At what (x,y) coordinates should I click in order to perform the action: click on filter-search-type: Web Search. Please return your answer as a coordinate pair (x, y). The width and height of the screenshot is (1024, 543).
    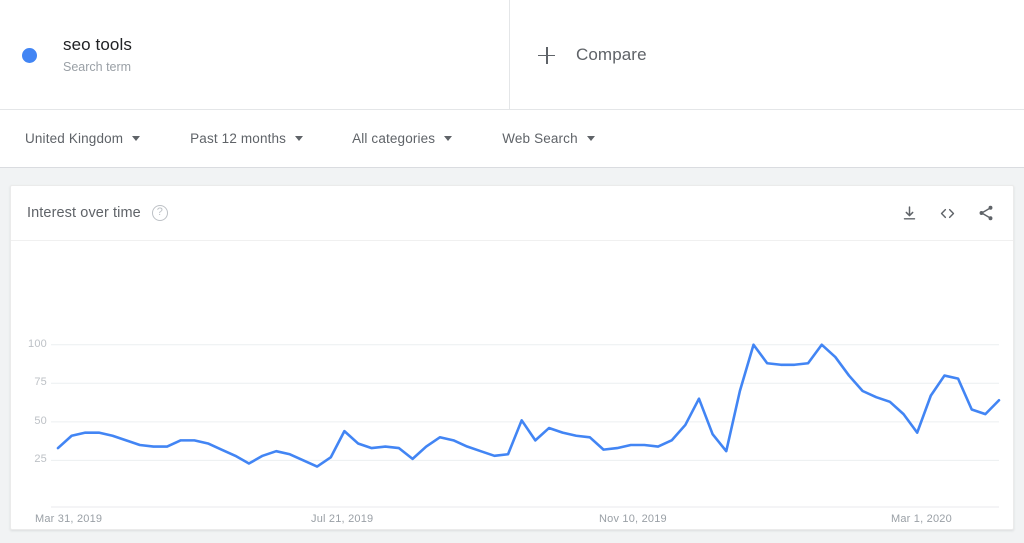
    Looking at the image, I should click on (548, 138).